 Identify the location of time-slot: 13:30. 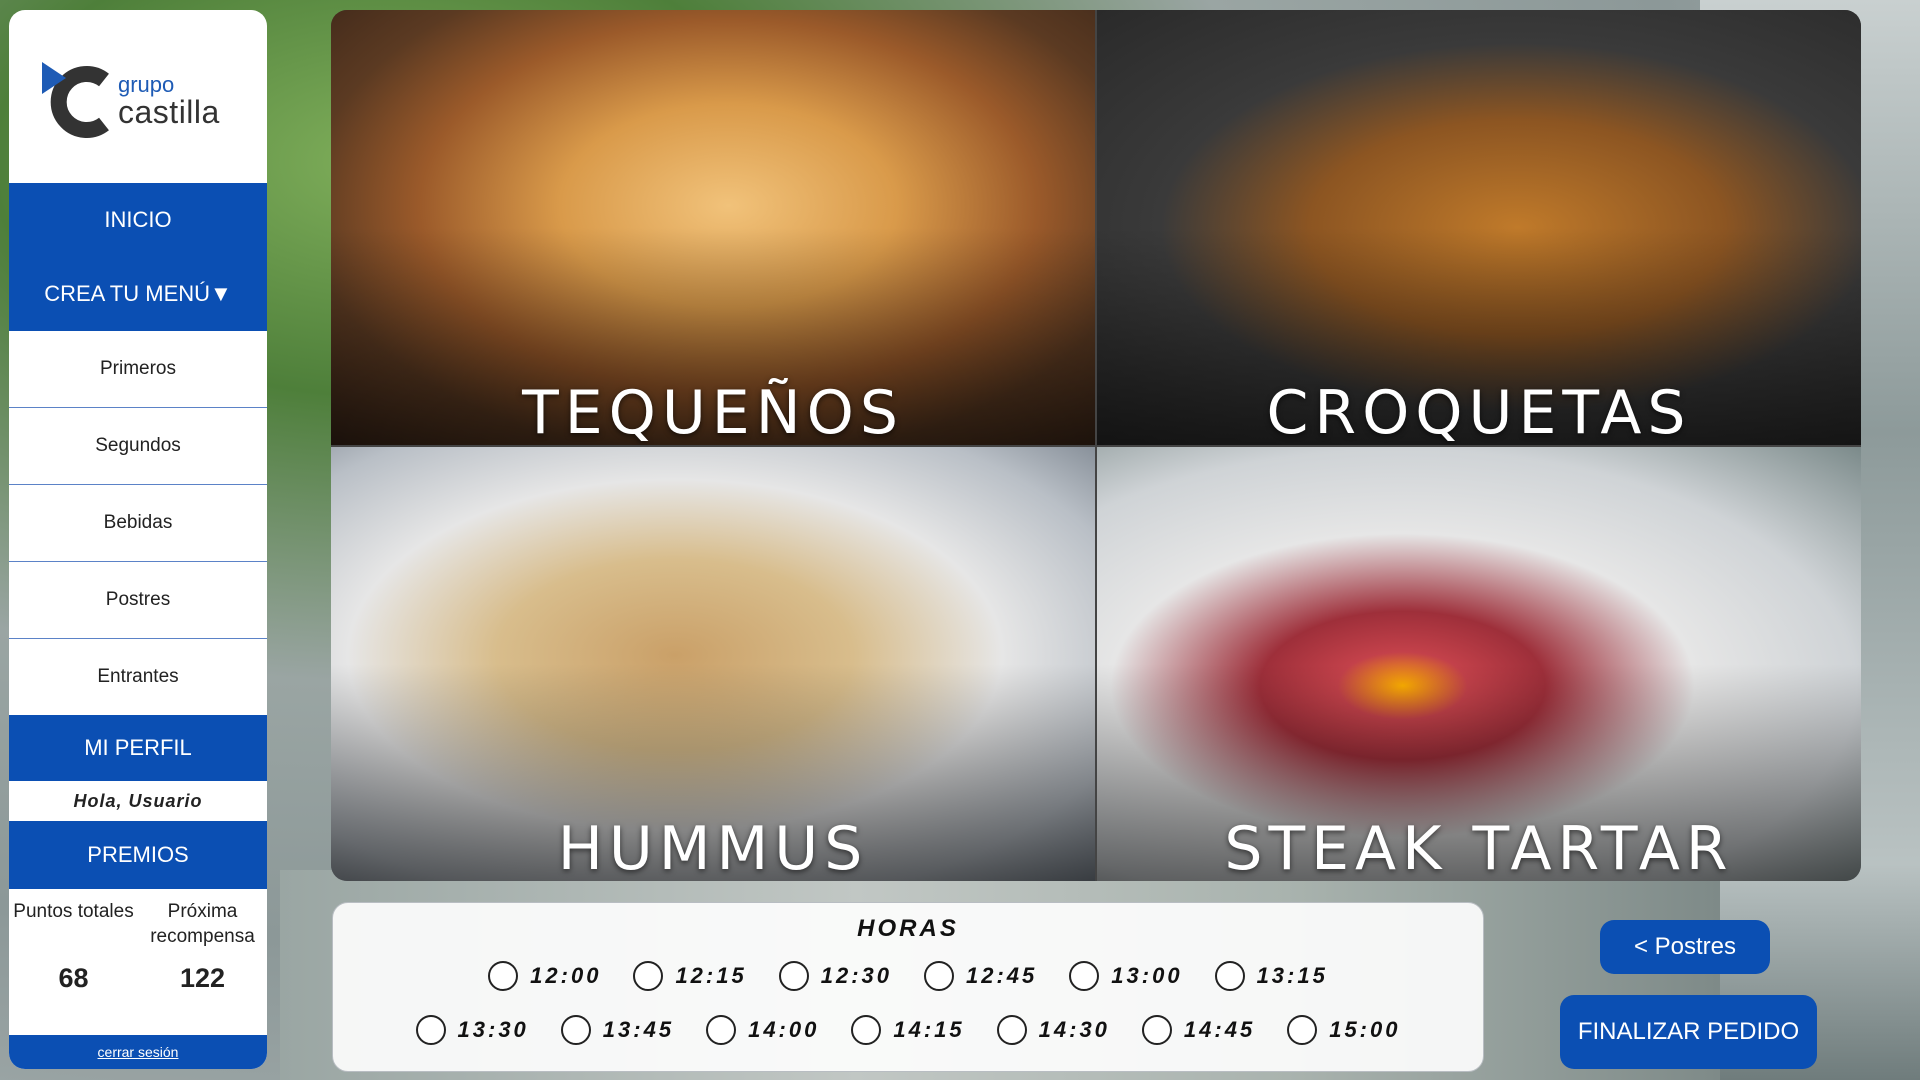
(472, 1030).